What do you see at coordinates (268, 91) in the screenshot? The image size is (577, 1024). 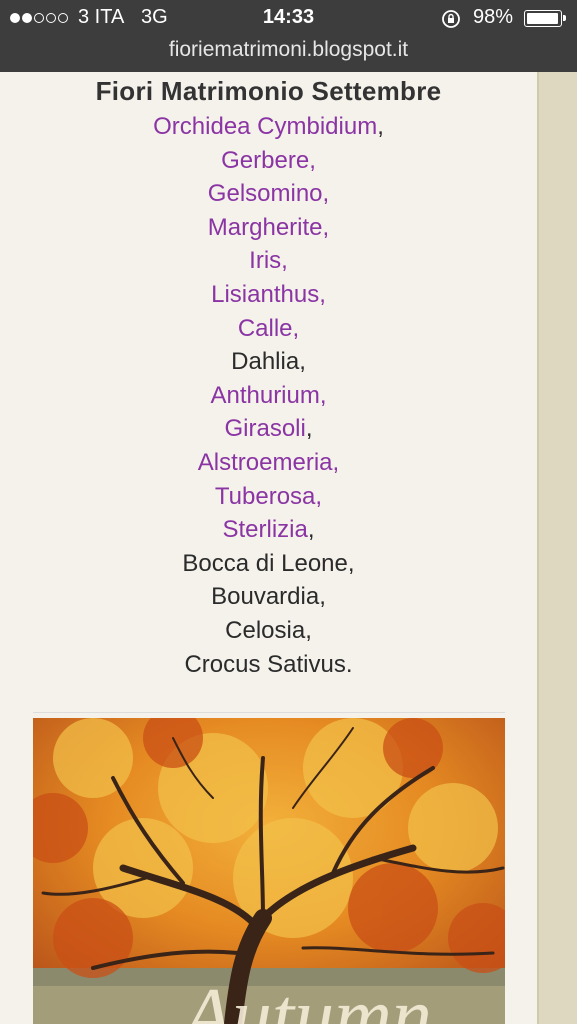 I see `post-title: Fiori Matrimonio Settembre` at bounding box center [268, 91].